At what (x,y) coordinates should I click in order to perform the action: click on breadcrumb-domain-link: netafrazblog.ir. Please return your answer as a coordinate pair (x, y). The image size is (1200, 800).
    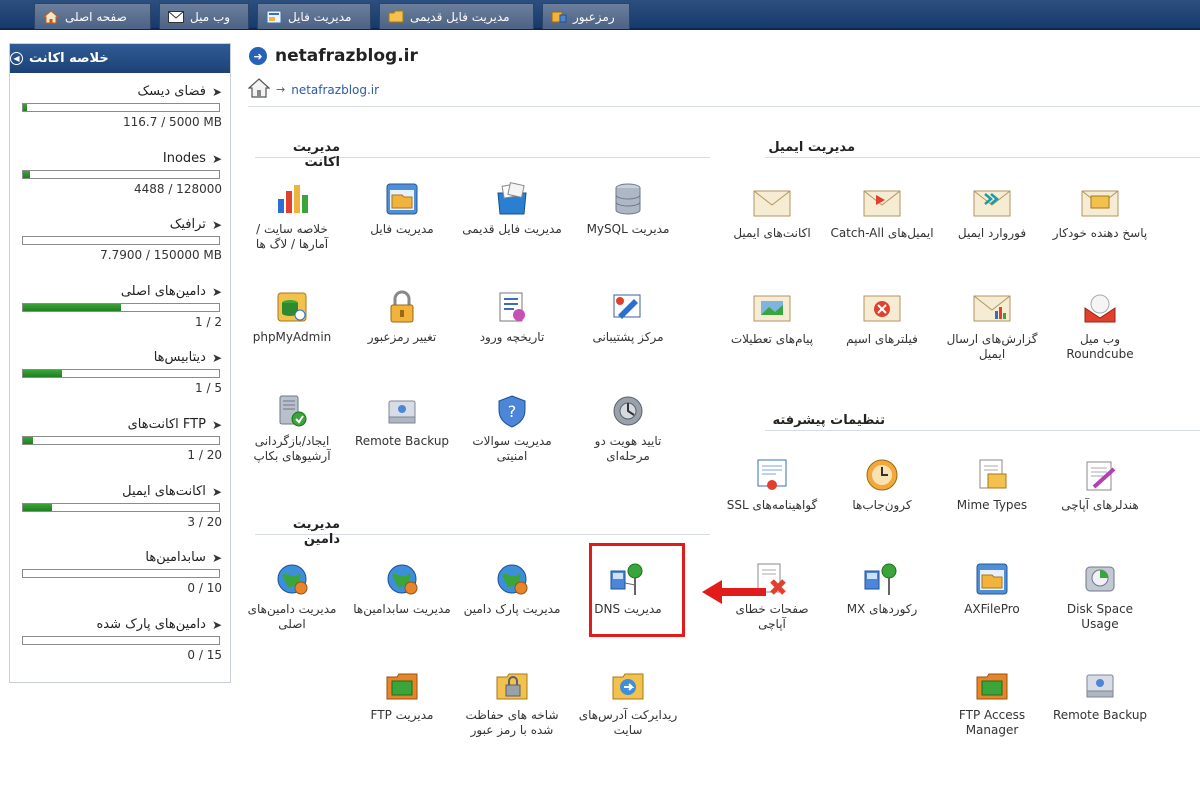
    Looking at the image, I should click on (335, 90).